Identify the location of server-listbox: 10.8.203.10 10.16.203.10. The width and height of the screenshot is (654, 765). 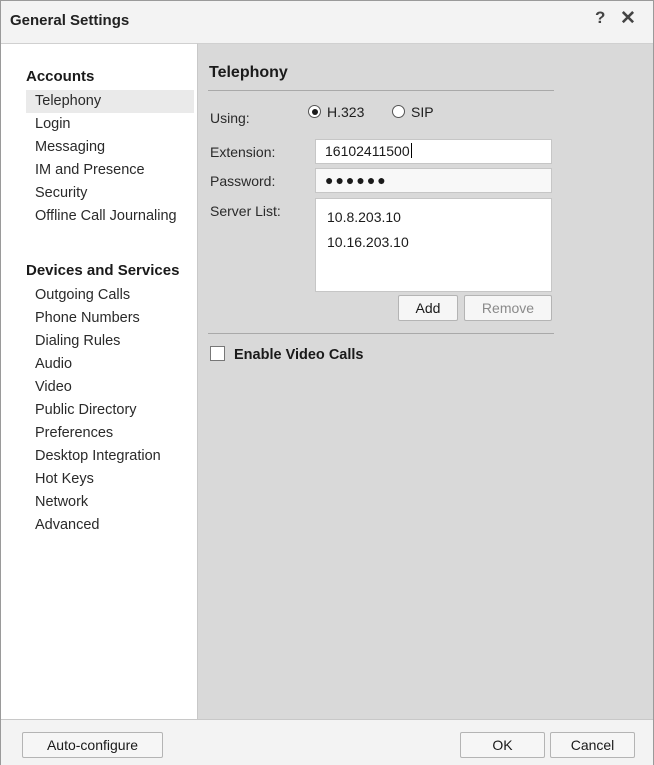
(433, 245).